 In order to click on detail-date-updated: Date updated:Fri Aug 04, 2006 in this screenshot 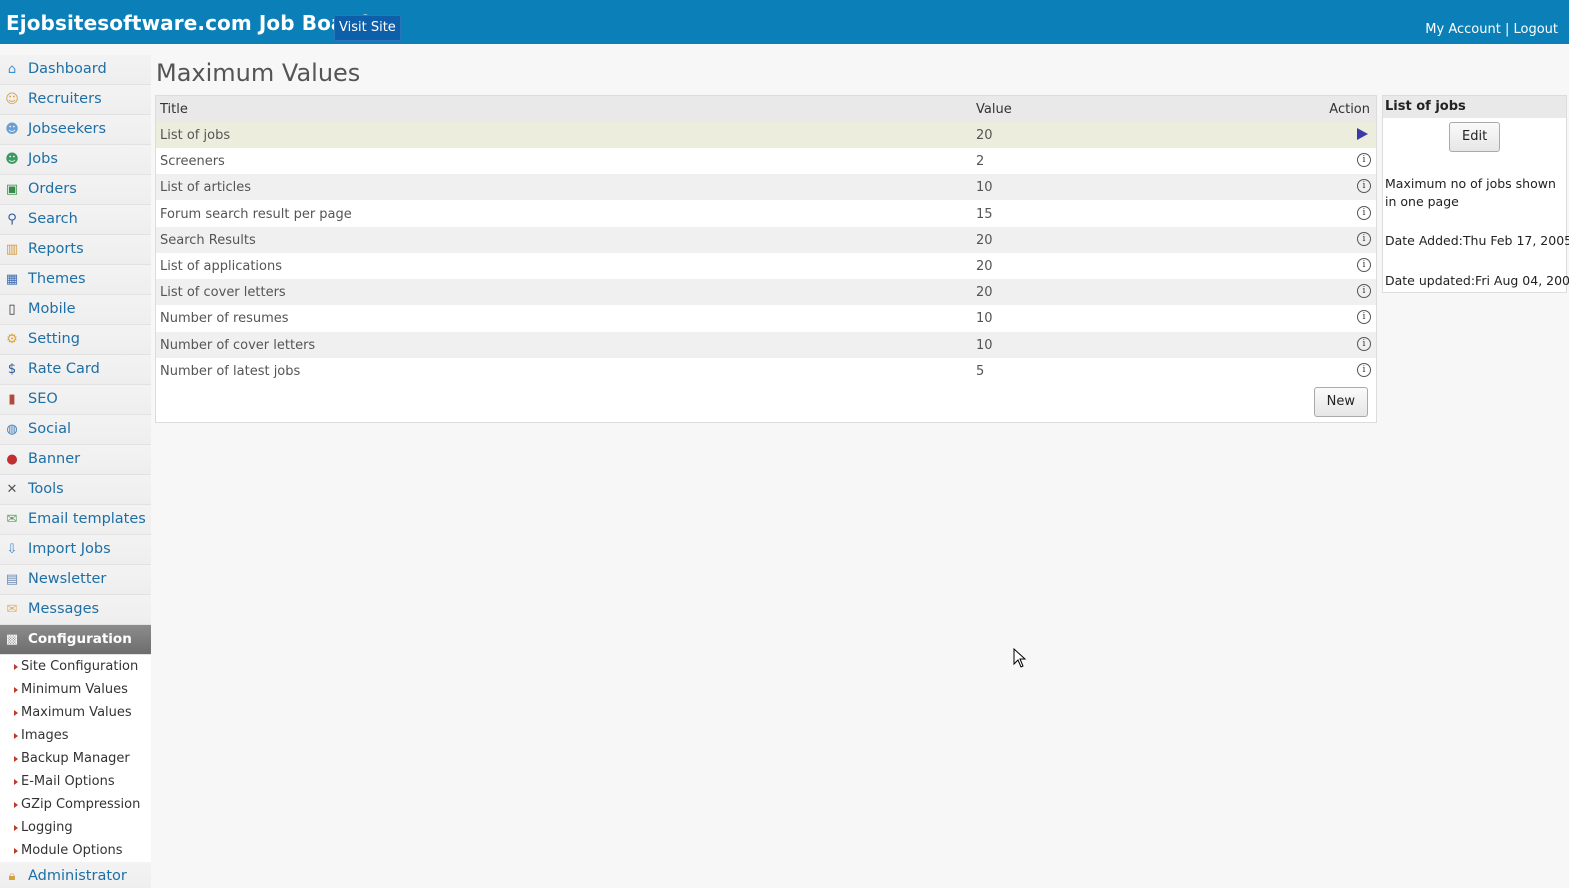, I will do `click(1477, 280)`.